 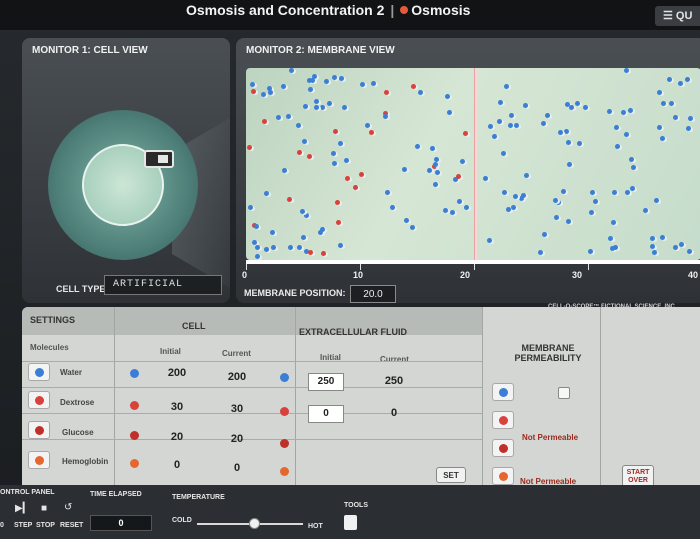 I want to click on molecule-name-water: Water, so click(x=71, y=372).